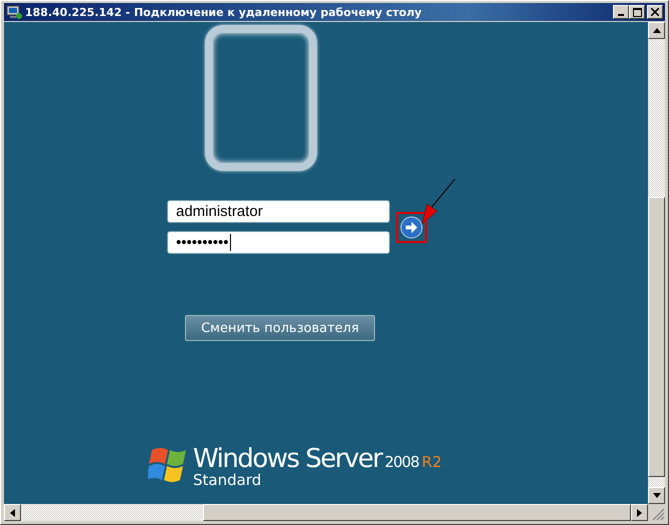 This screenshot has width=669, height=525. I want to click on down-triangle-icon, so click(656, 495).